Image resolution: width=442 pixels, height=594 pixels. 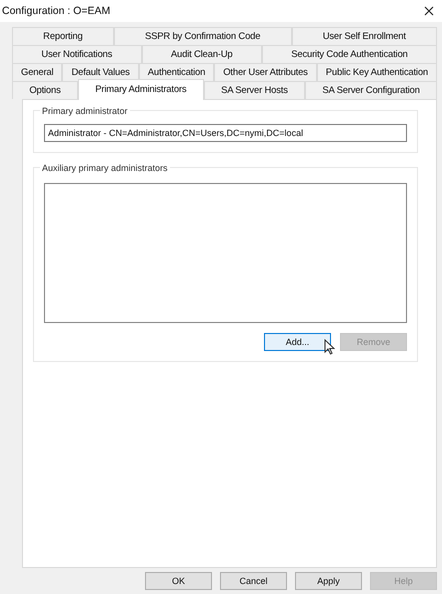 What do you see at coordinates (253, 581) in the screenshot?
I see `dialog-button: Cancel` at bounding box center [253, 581].